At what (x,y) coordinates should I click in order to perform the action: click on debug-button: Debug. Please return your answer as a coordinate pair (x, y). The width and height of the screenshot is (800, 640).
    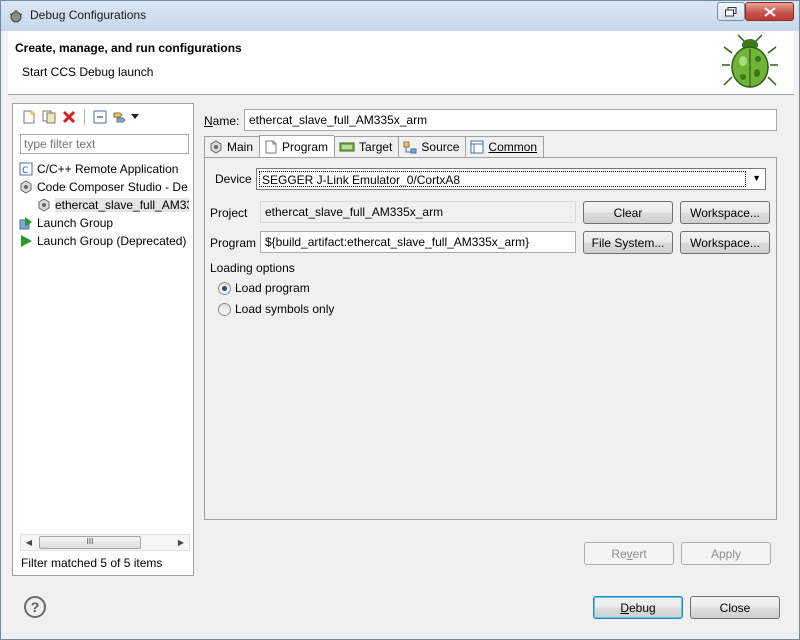
    Looking at the image, I should click on (638, 607).